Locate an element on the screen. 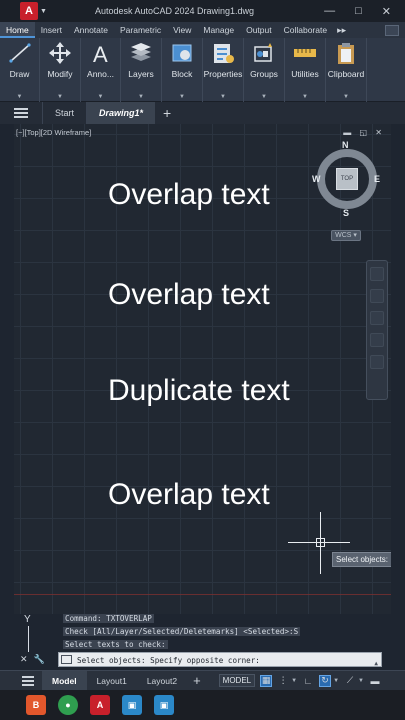 The width and height of the screenshot is (405, 720). pickbox-cursor is located at coordinates (320, 542).